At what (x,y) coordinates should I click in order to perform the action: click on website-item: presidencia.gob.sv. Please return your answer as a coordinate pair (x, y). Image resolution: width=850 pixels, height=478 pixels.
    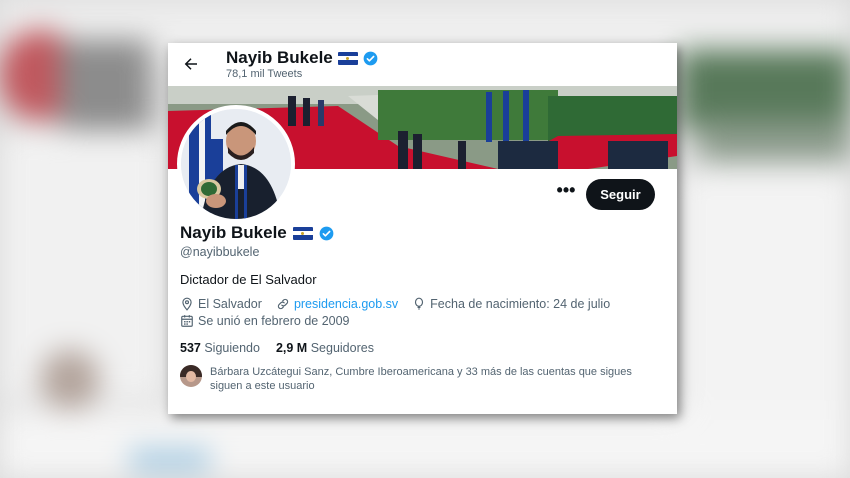
    Looking at the image, I should click on (337, 304).